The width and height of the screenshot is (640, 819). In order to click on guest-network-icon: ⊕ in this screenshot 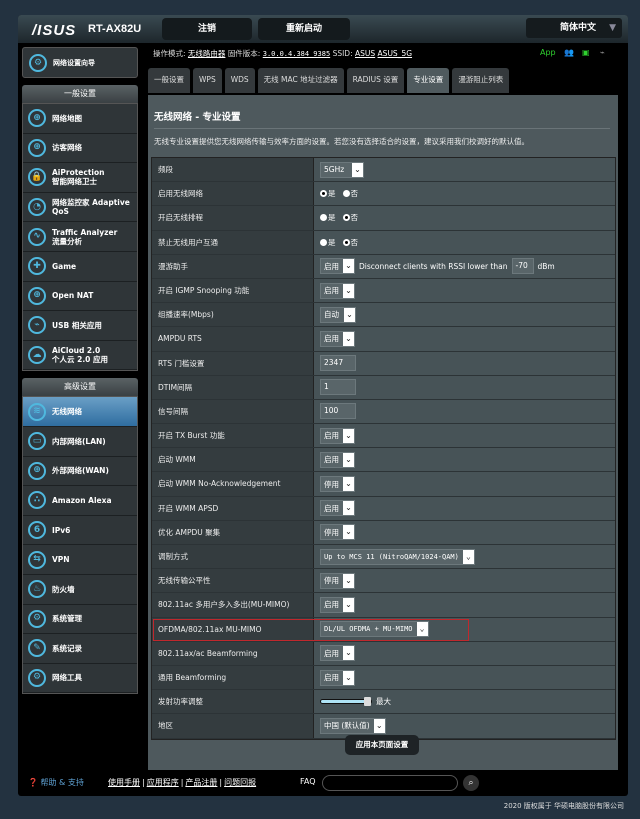, I will do `click(37, 147)`.